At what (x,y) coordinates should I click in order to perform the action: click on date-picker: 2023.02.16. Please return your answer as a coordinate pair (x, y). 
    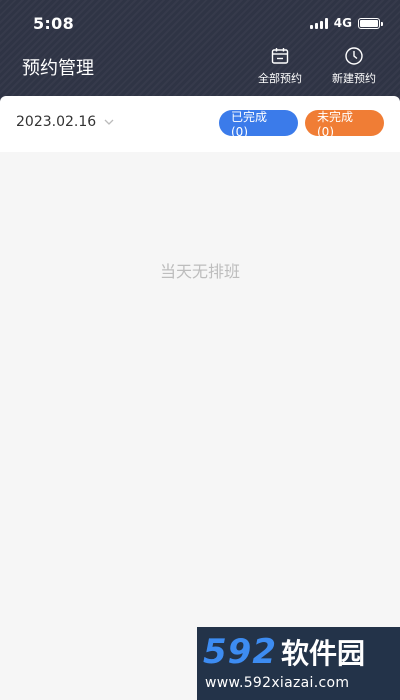
    Looking at the image, I should click on (65, 122).